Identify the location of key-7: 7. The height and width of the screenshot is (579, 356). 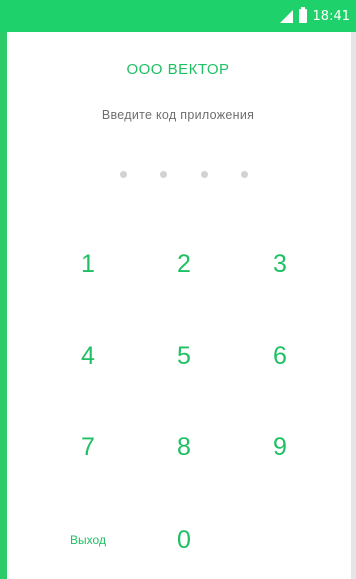
(88, 447).